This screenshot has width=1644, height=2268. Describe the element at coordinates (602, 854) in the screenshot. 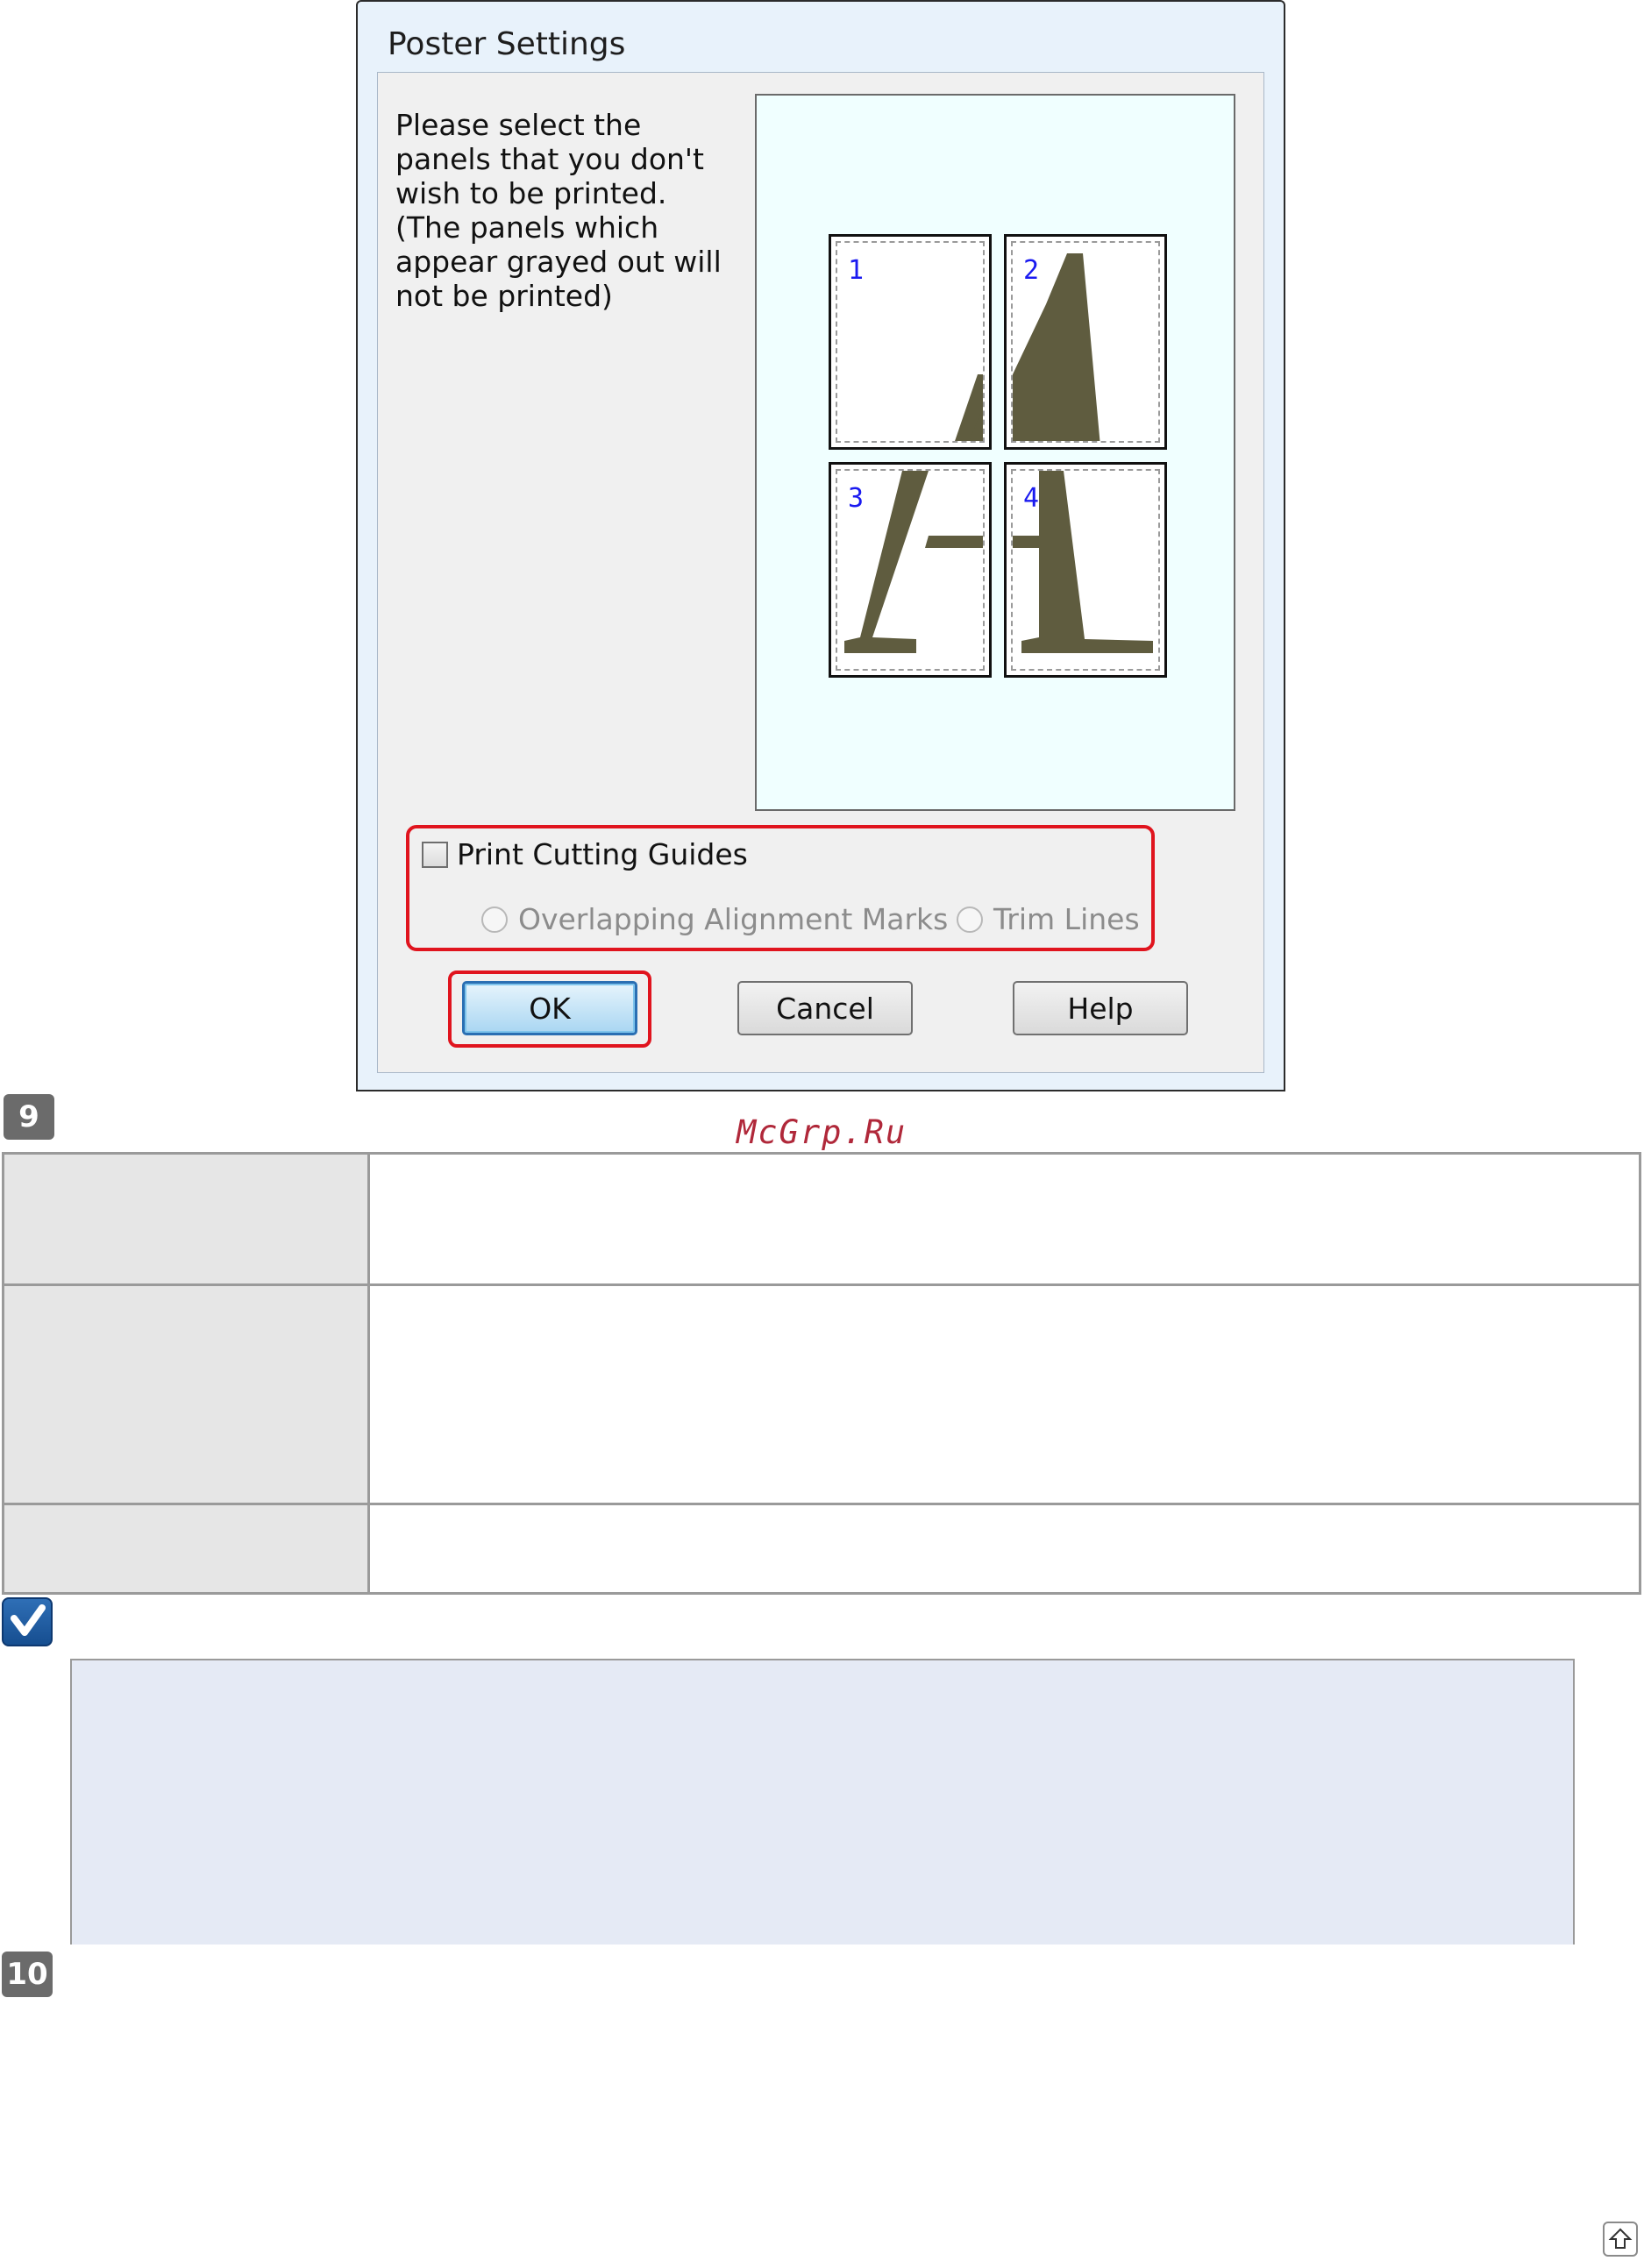

I see `checkbox-label: Print Cutting Guides` at that location.